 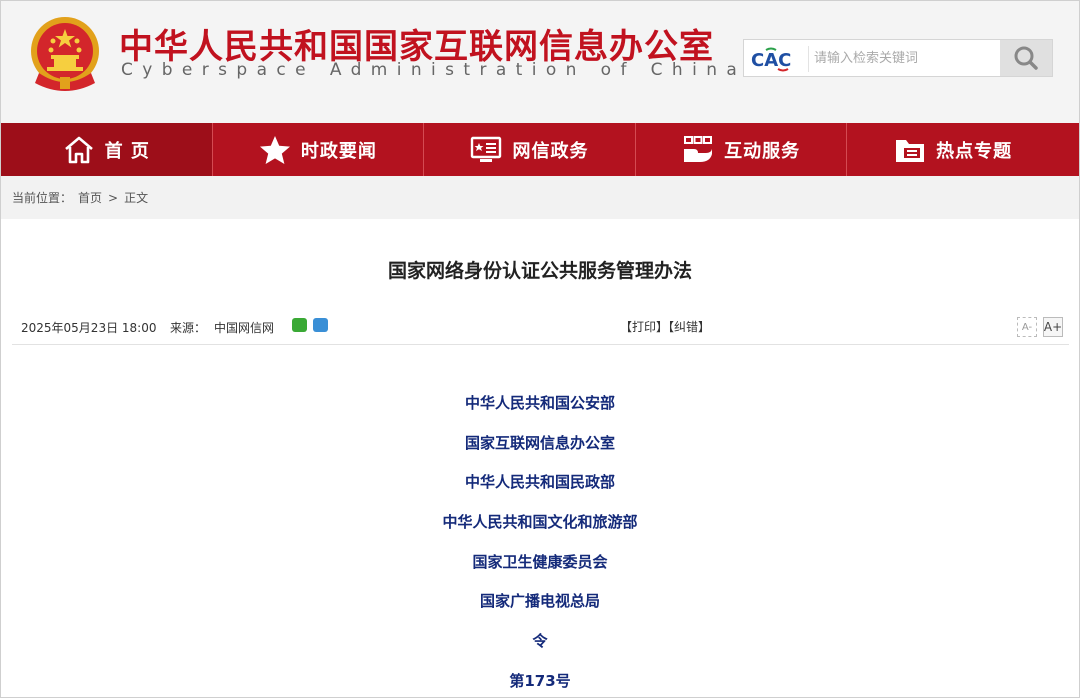 I want to click on source-name: 中国网信网, so click(x=244, y=328).